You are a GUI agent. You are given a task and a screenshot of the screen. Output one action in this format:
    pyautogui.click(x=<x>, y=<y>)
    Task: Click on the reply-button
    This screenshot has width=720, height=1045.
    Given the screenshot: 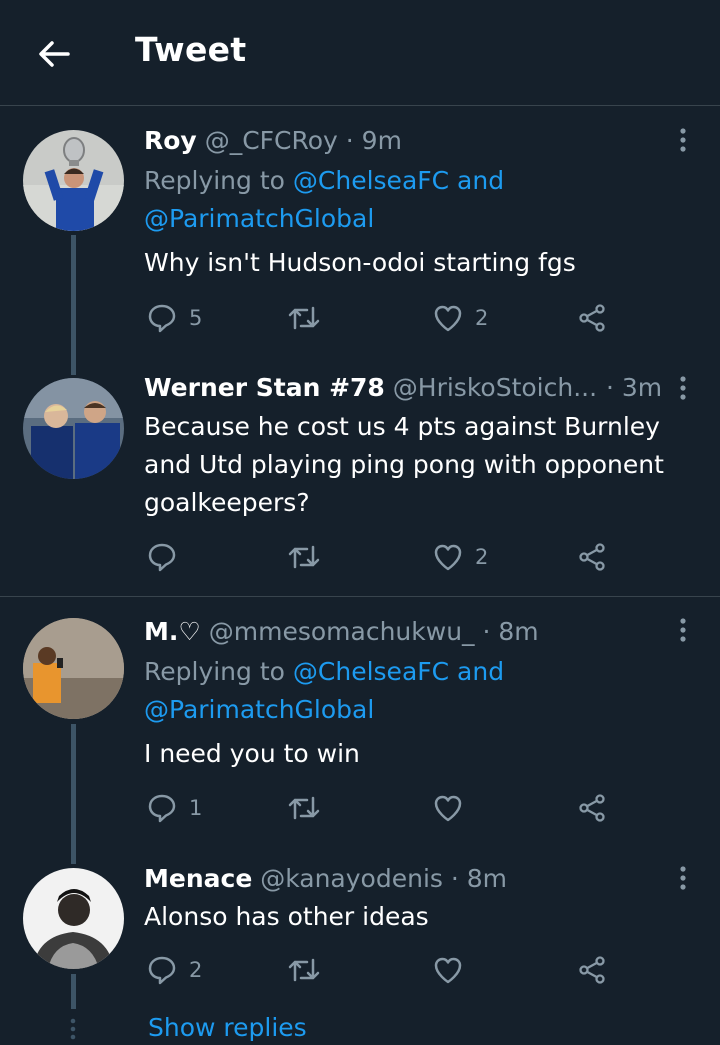 What is the action you would take?
    pyautogui.click(x=168, y=557)
    